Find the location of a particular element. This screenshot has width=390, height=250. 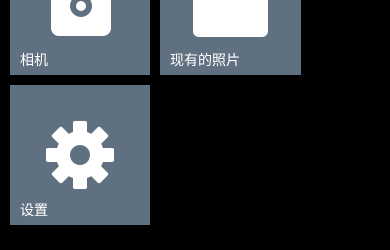

camera-tile-label: 相机 is located at coordinates (34, 61).